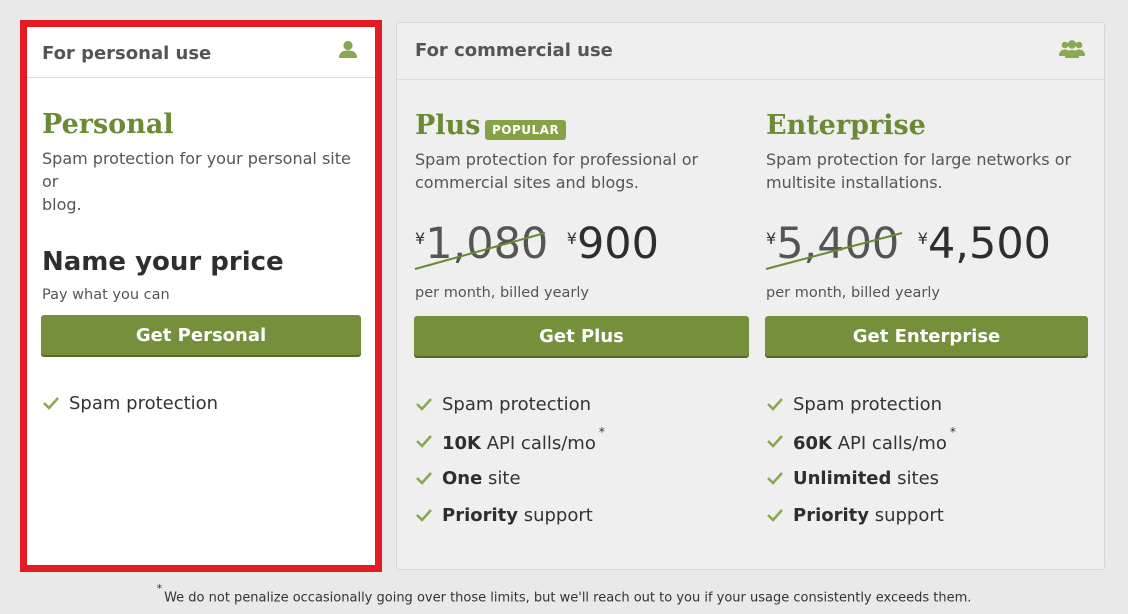 The width and height of the screenshot is (1128, 614). Describe the element at coordinates (1072, 51) in the screenshot. I see `users-group-icon` at that location.